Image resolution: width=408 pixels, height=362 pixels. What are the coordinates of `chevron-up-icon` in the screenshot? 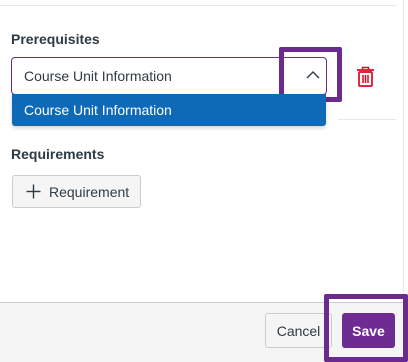 It's located at (313, 74).